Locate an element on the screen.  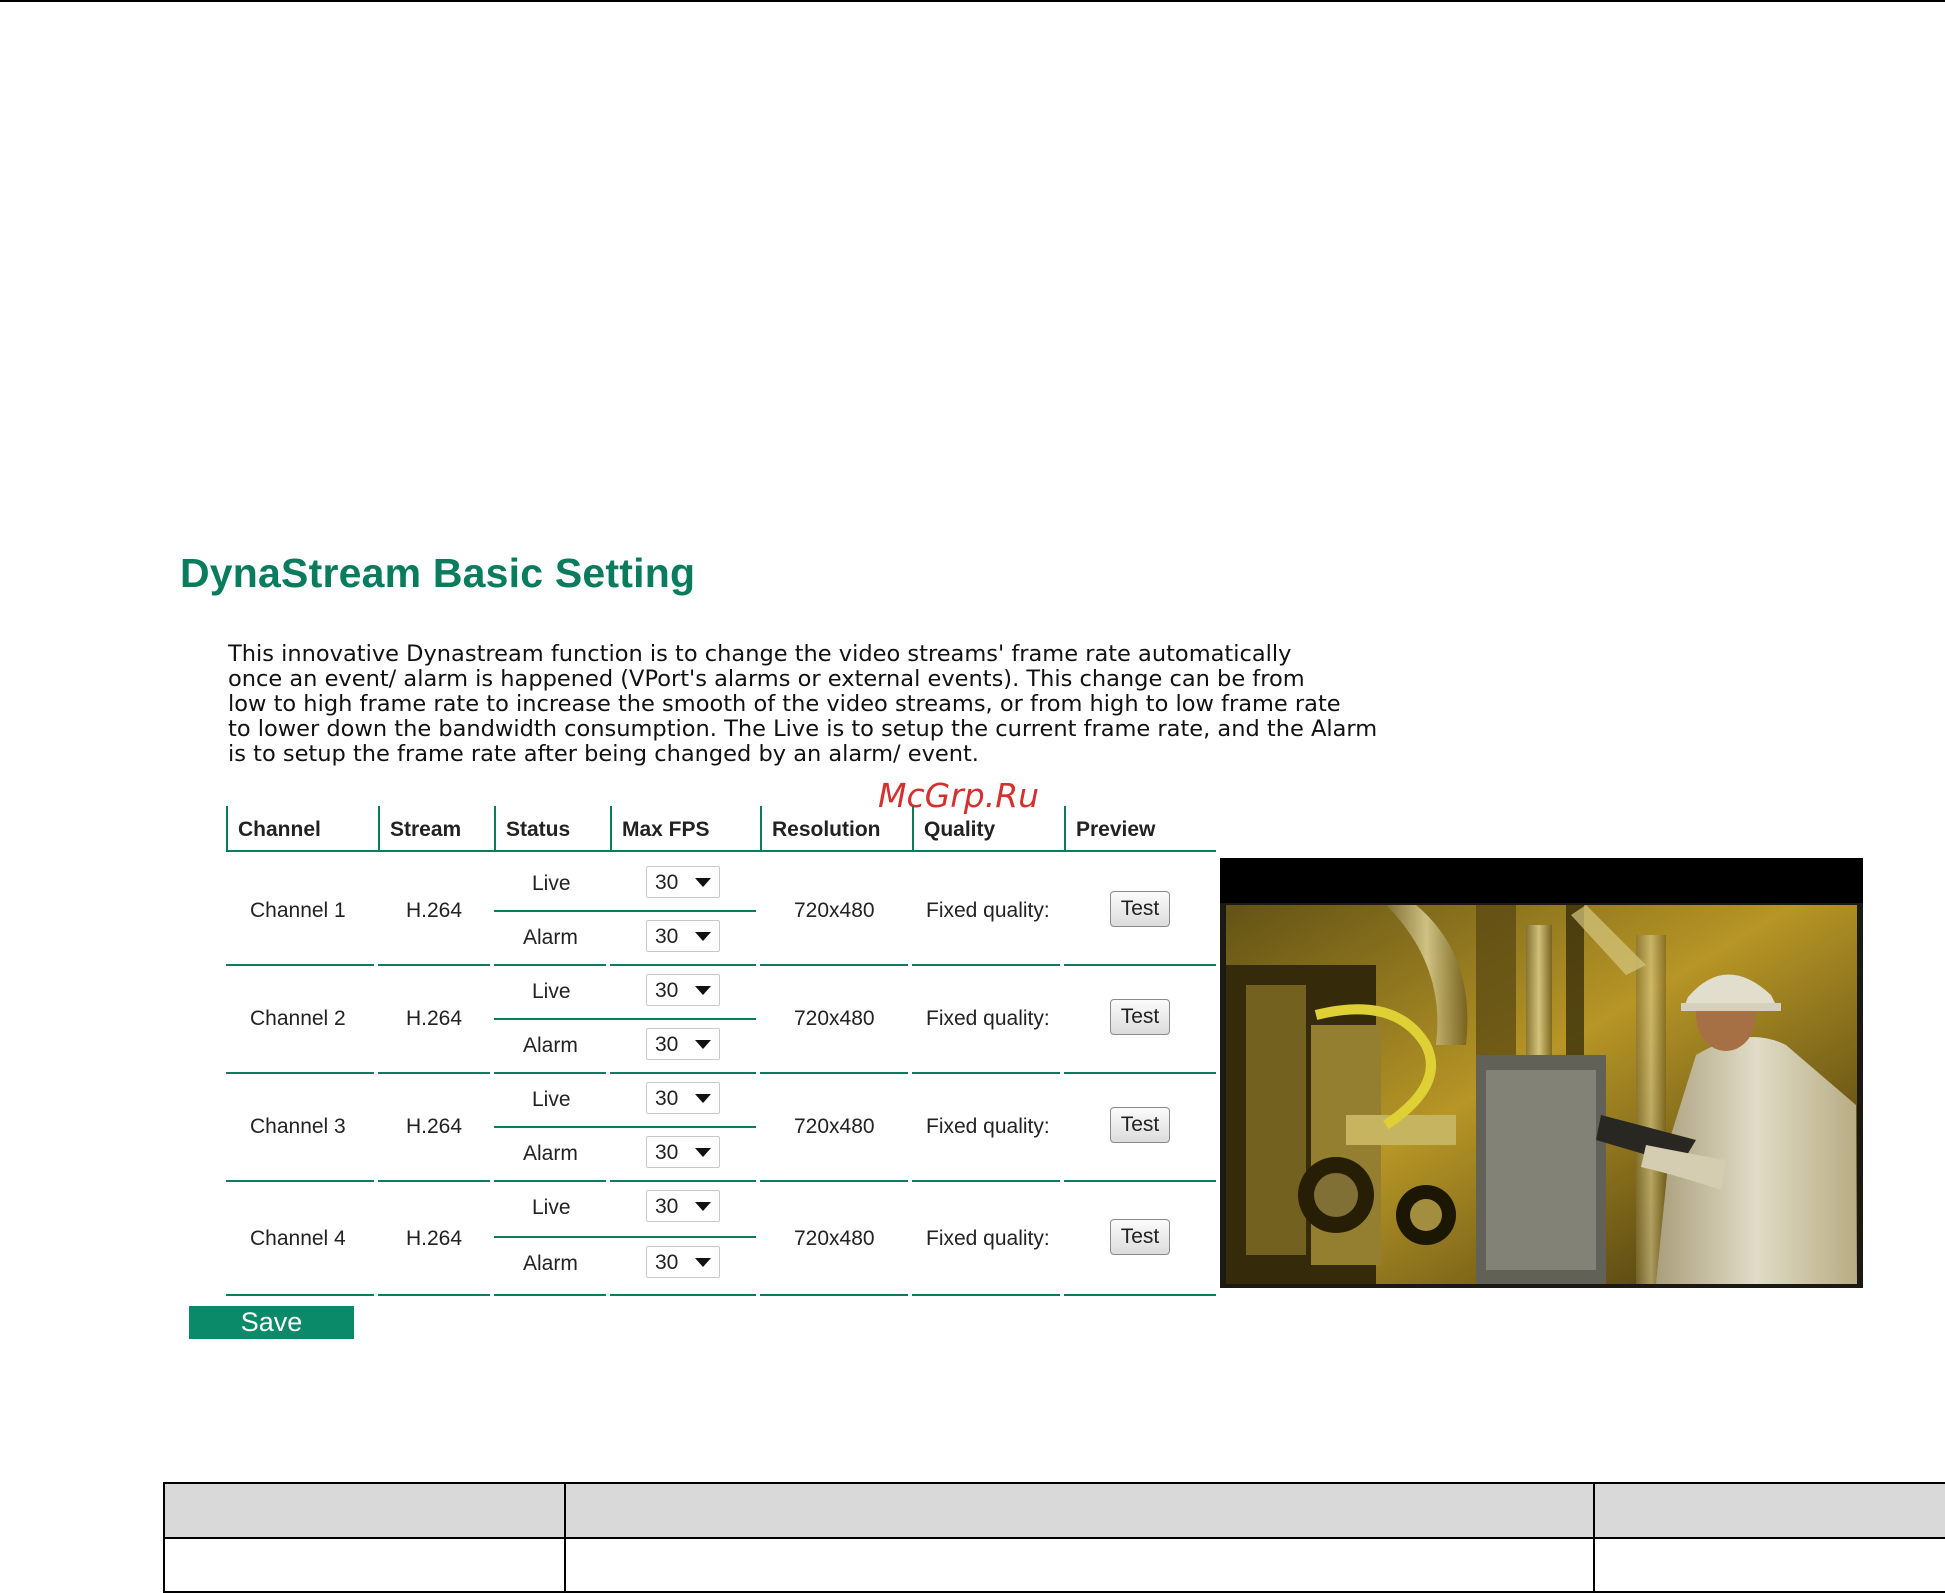
channel-name: Channel 2 is located at coordinates (298, 1018).